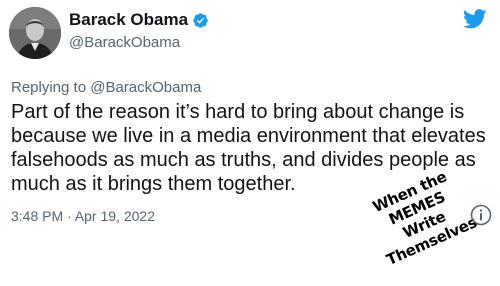 This screenshot has height=286, width=500. I want to click on reply-prefix: Replying to, so click(51, 87).